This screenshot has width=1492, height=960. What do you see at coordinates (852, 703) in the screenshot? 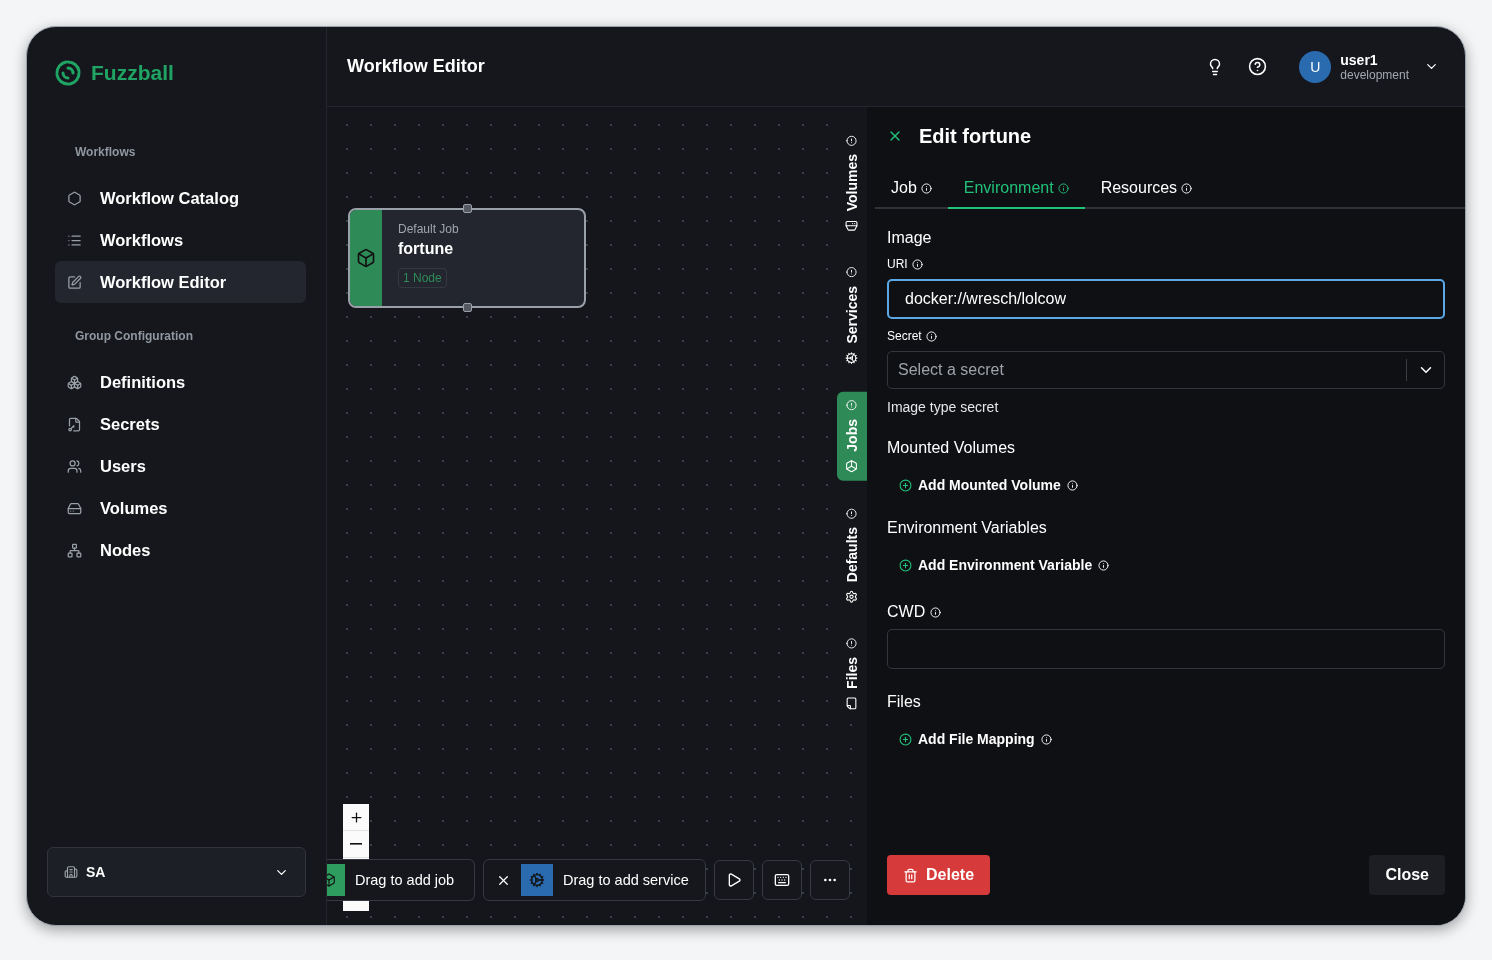
I see `file-icon` at bounding box center [852, 703].